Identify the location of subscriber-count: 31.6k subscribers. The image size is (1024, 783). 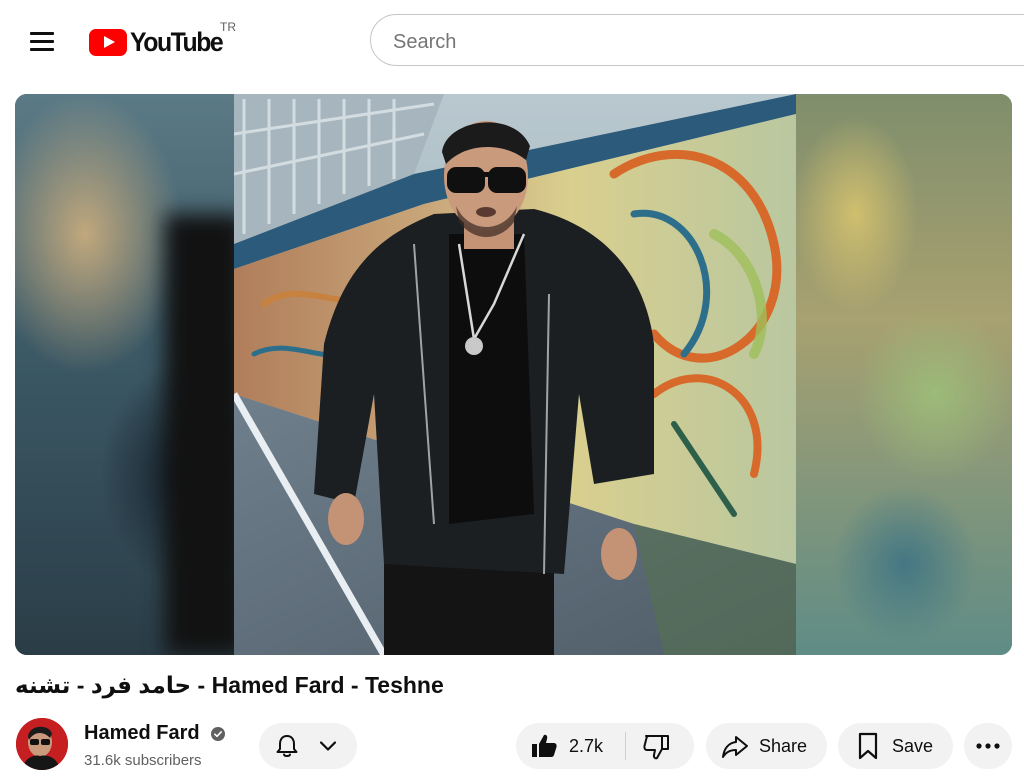
(143, 760).